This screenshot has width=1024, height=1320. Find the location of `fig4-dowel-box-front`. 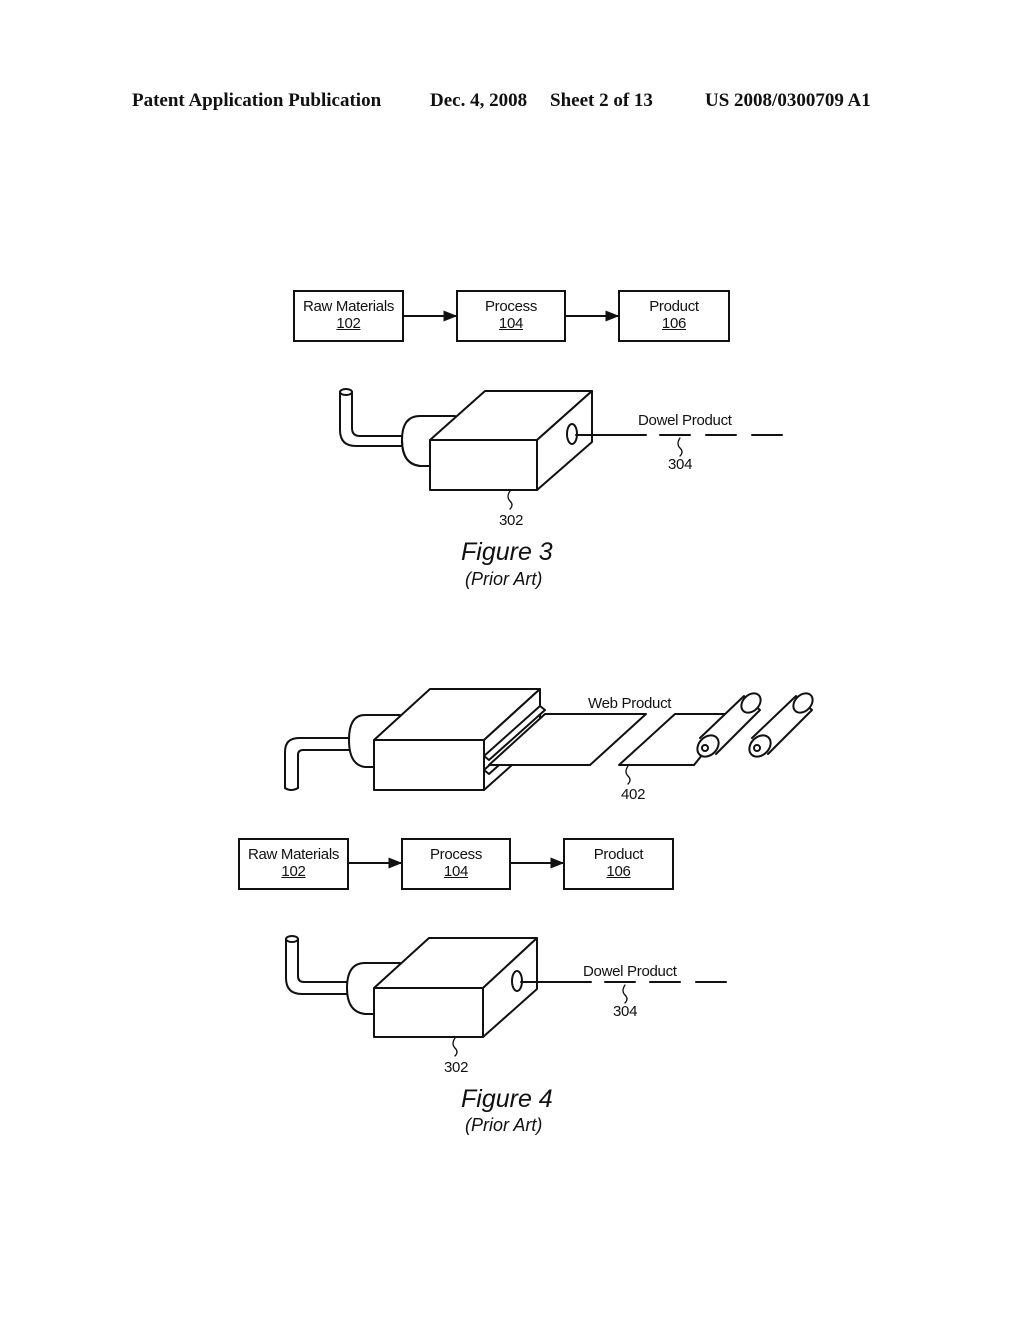

fig4-dowel-box-front is located at coordinates (428, 1012).